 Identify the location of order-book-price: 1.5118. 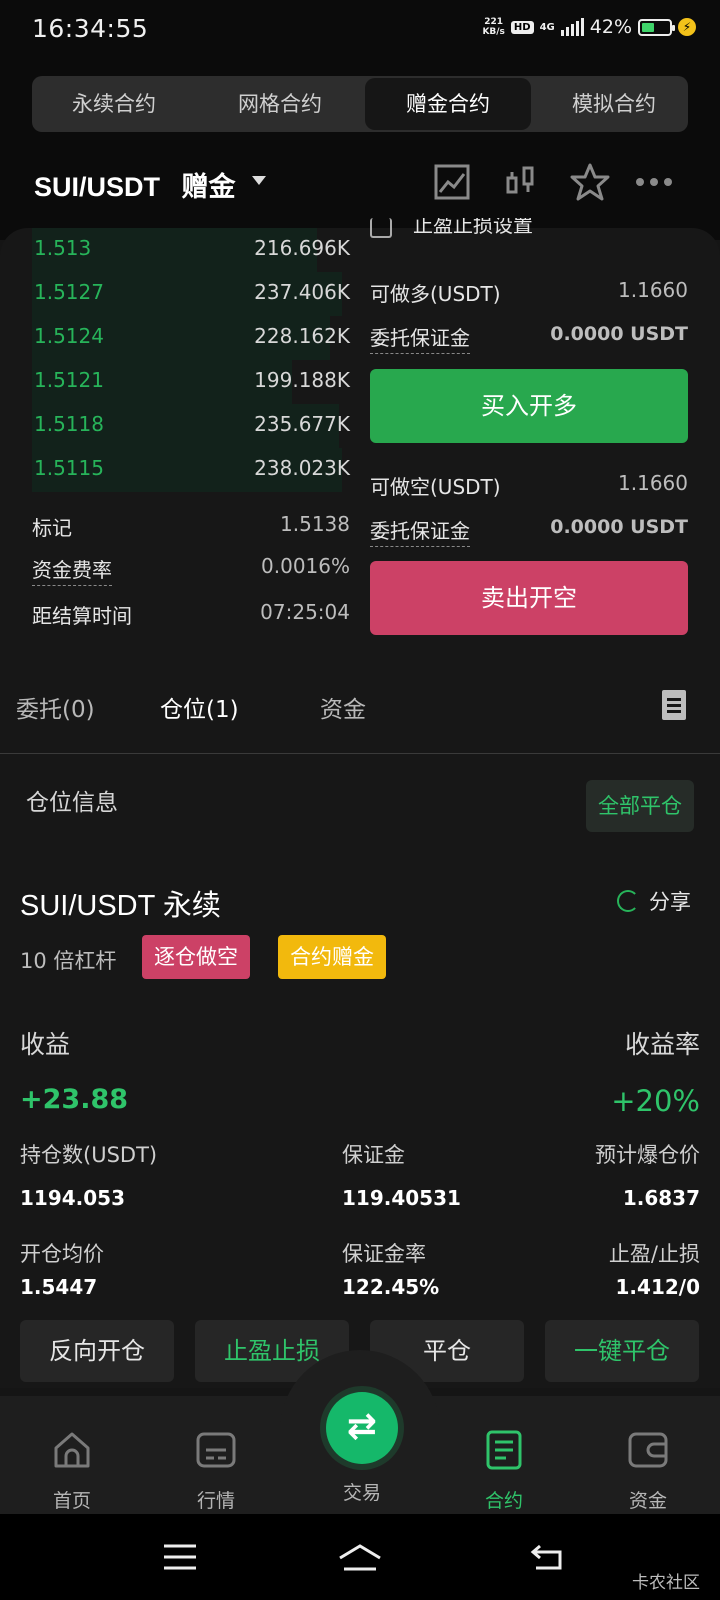
(69, 424).